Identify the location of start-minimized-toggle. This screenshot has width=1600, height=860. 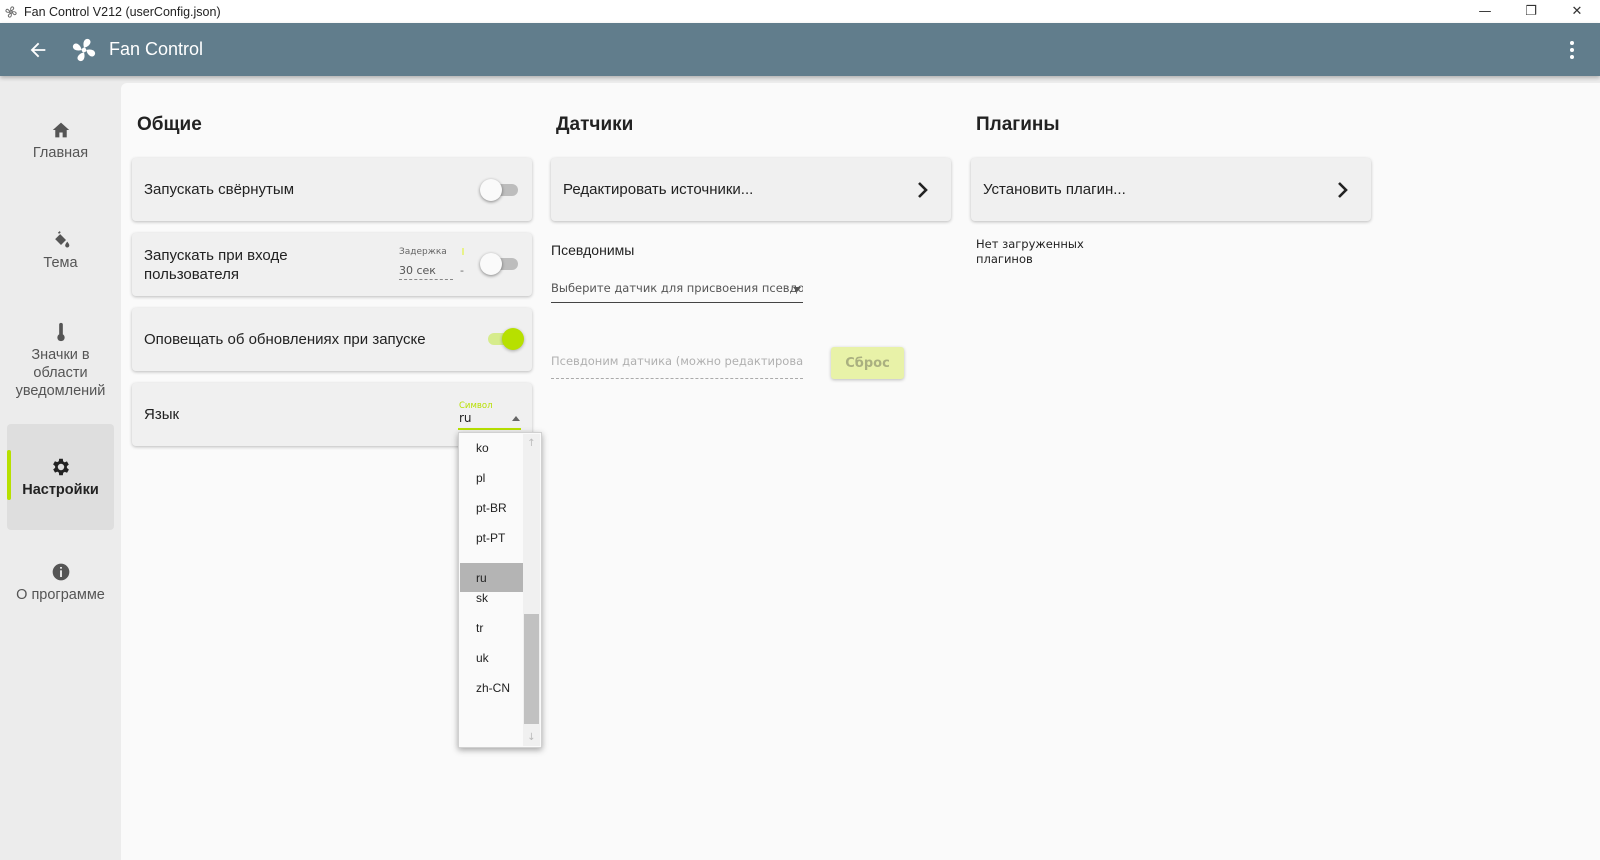
(500, 190).